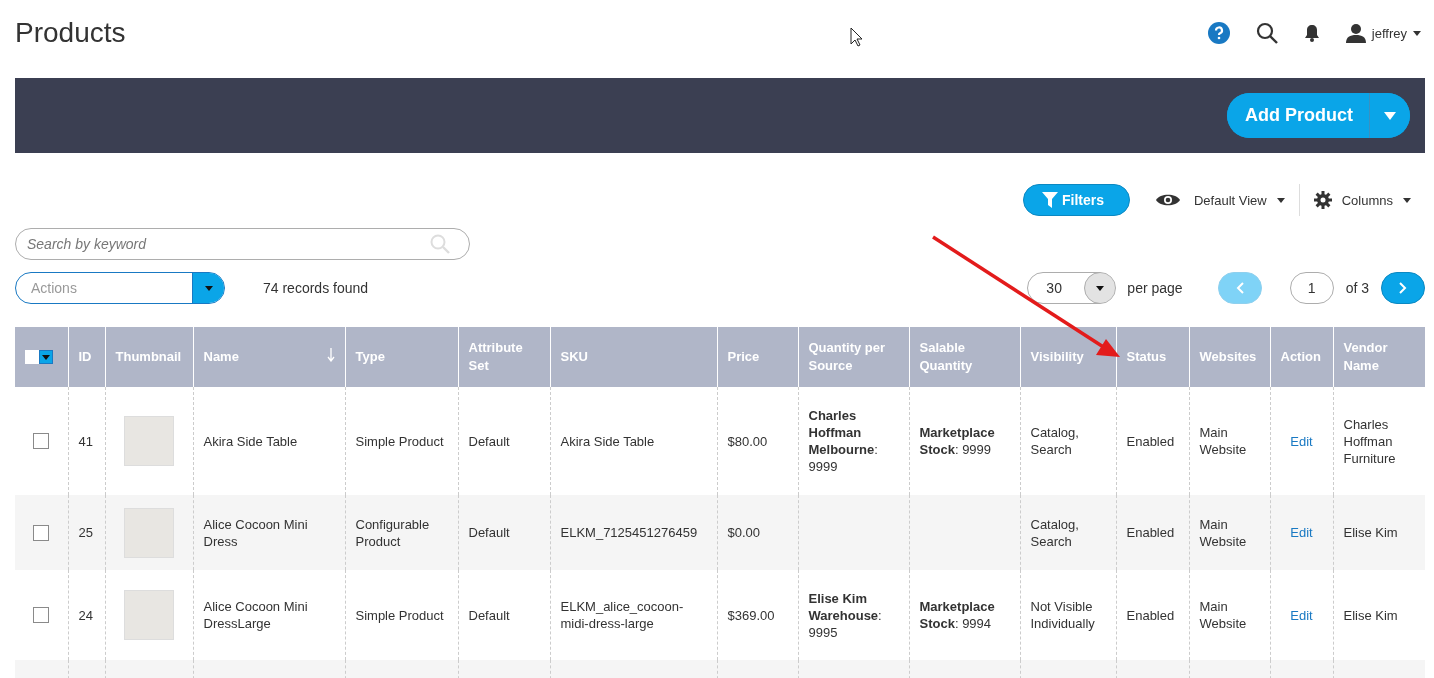 Image resolution: width=1434 pixels, height=678 pixels. I want to click on table-cell: $80.00, so click(747, 441).